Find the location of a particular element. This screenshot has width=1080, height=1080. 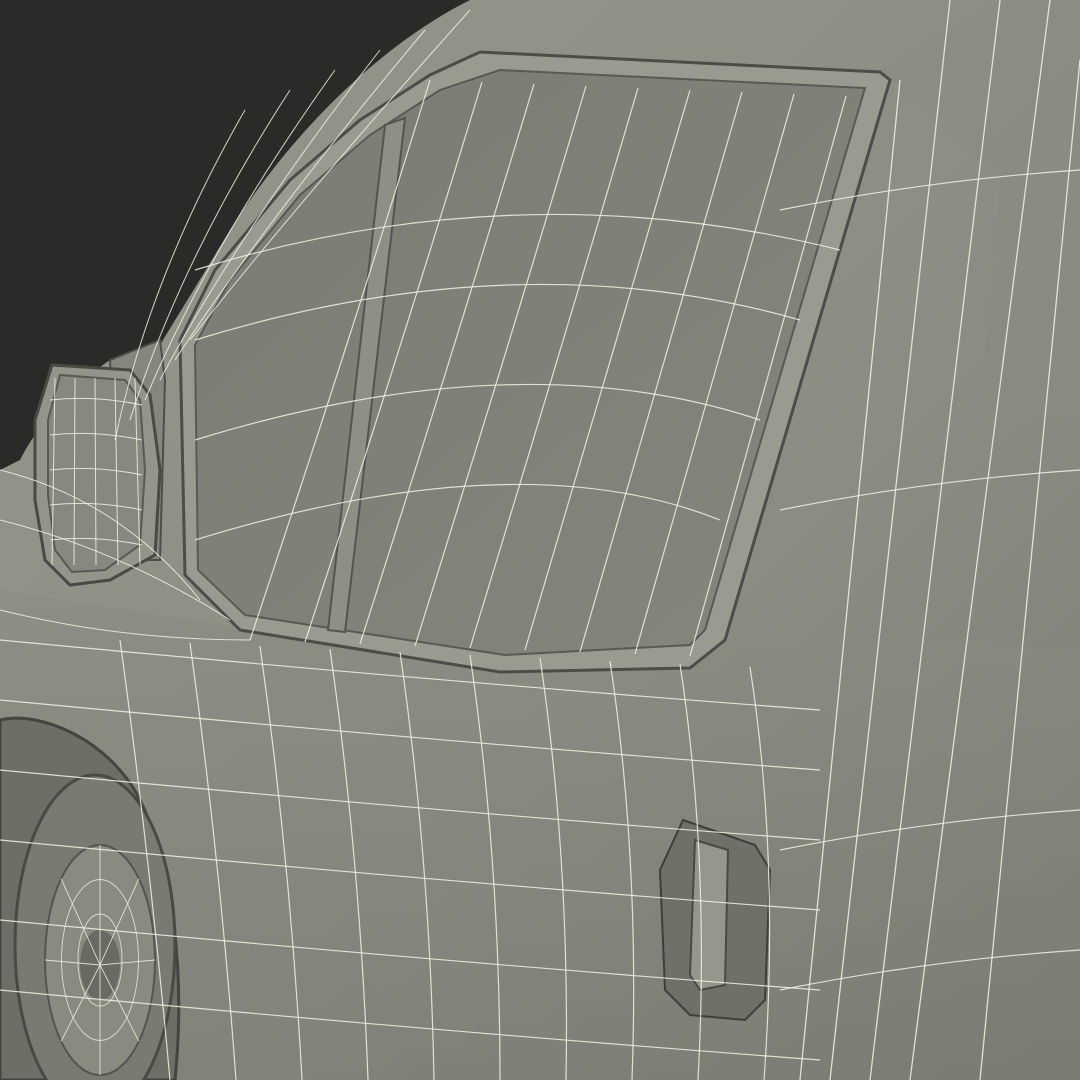

side-mirror is located at coordinates (100, 462).